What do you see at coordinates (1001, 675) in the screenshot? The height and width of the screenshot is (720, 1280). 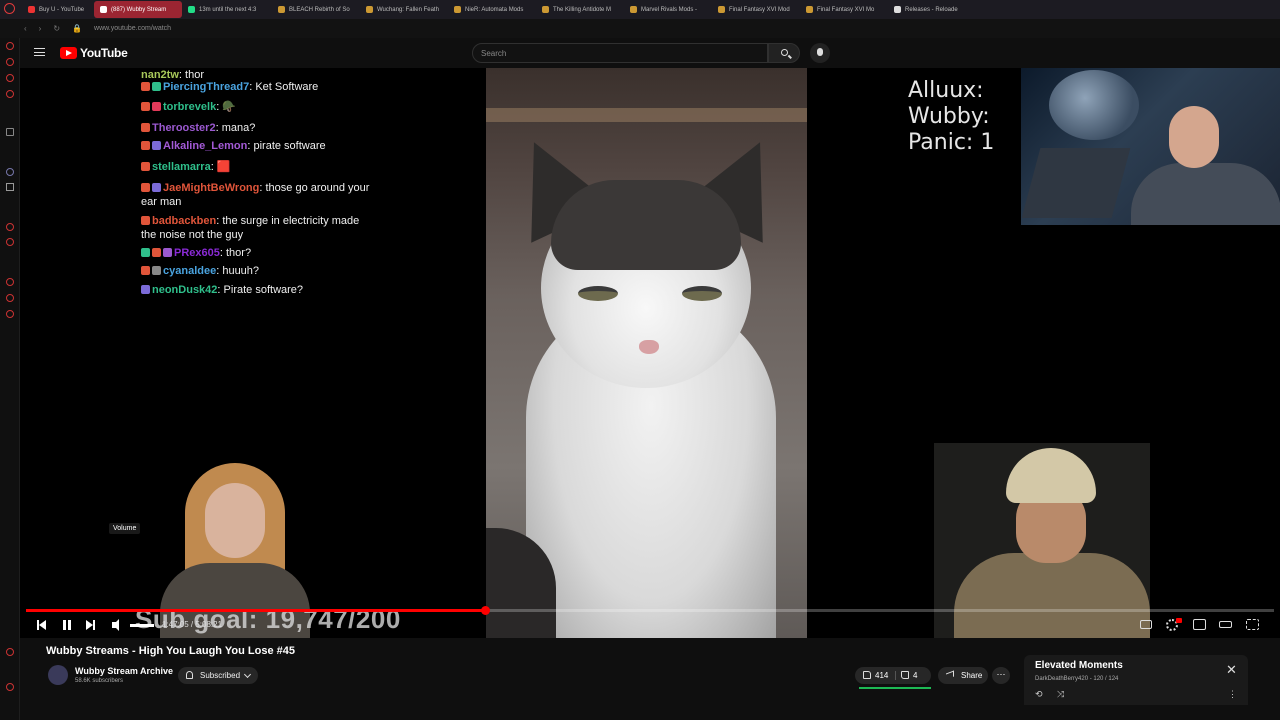 I see `more-actions-button: ⋯` at bounding box center [1001, 675].